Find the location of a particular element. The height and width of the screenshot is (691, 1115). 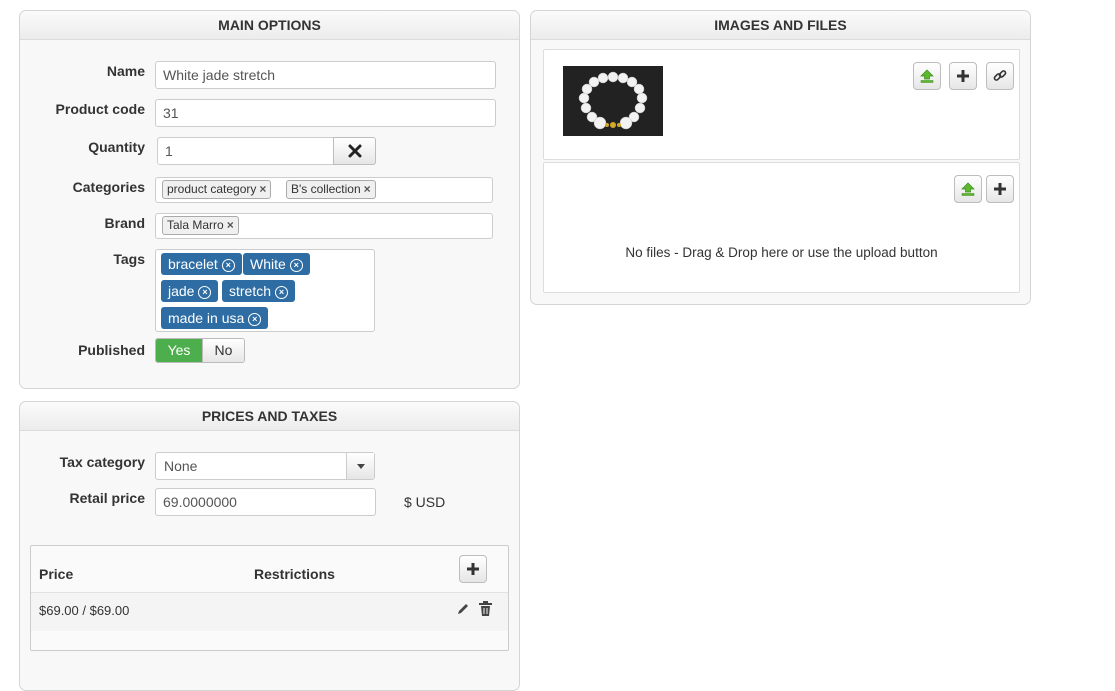

tag-chip: made in usa × is located at coordinates (215, 318).